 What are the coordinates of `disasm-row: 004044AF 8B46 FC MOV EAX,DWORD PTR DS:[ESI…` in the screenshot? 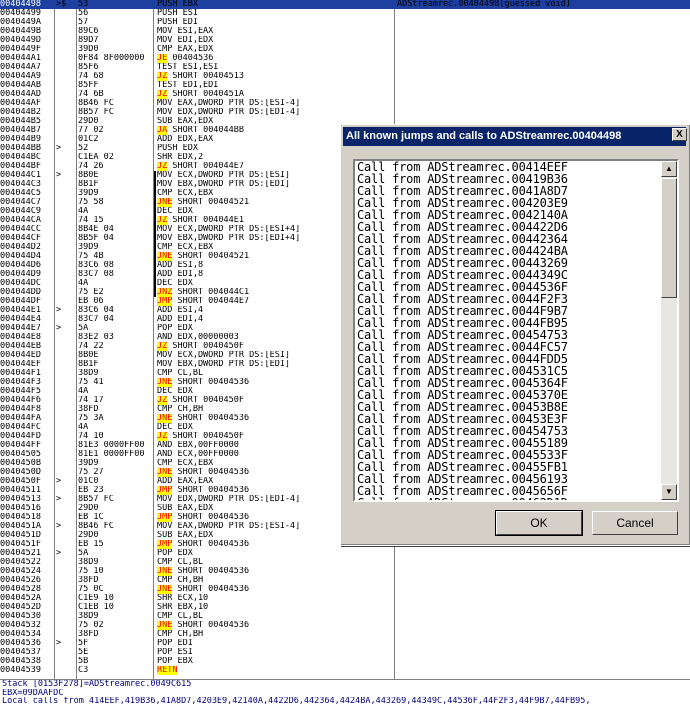 It's located at (345, 103).